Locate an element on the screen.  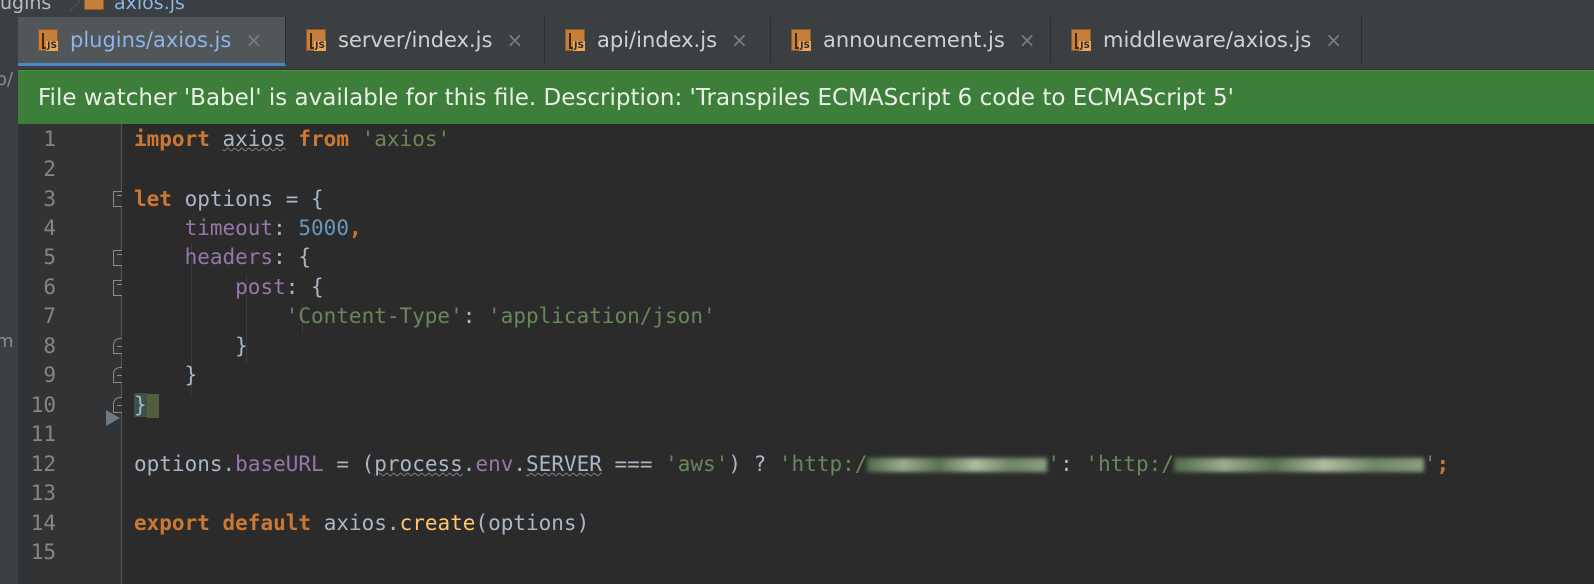
tab-label: middleware/axios.js is located at coordinates (1207, 40).